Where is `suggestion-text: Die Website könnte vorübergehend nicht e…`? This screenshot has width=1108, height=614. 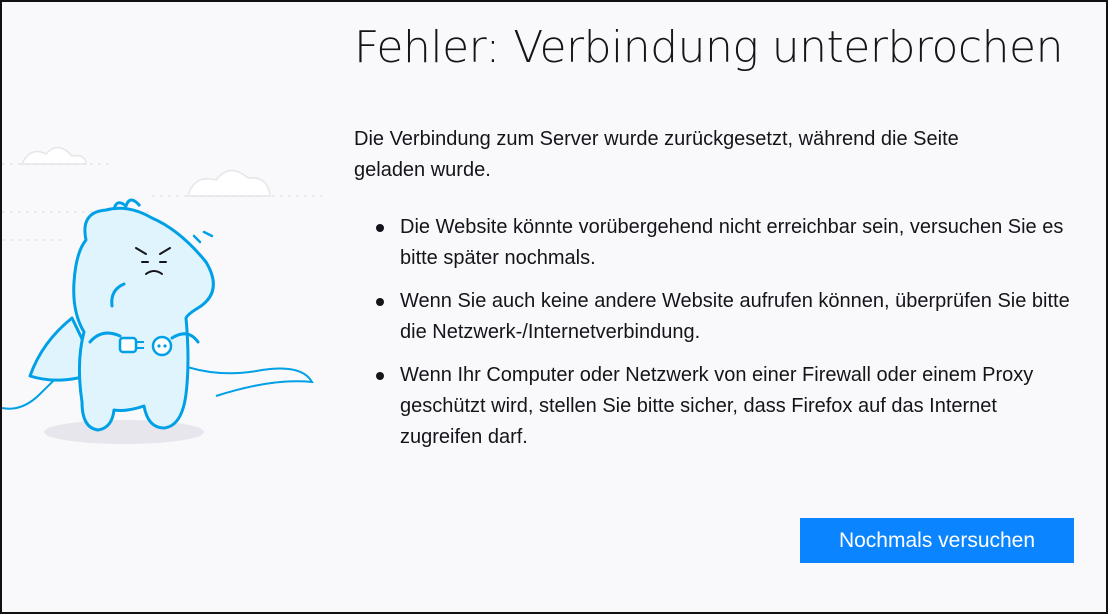
suggestion-text: Die Website könnte vorübergehend nicht e… is located at coordinates (732, 242).